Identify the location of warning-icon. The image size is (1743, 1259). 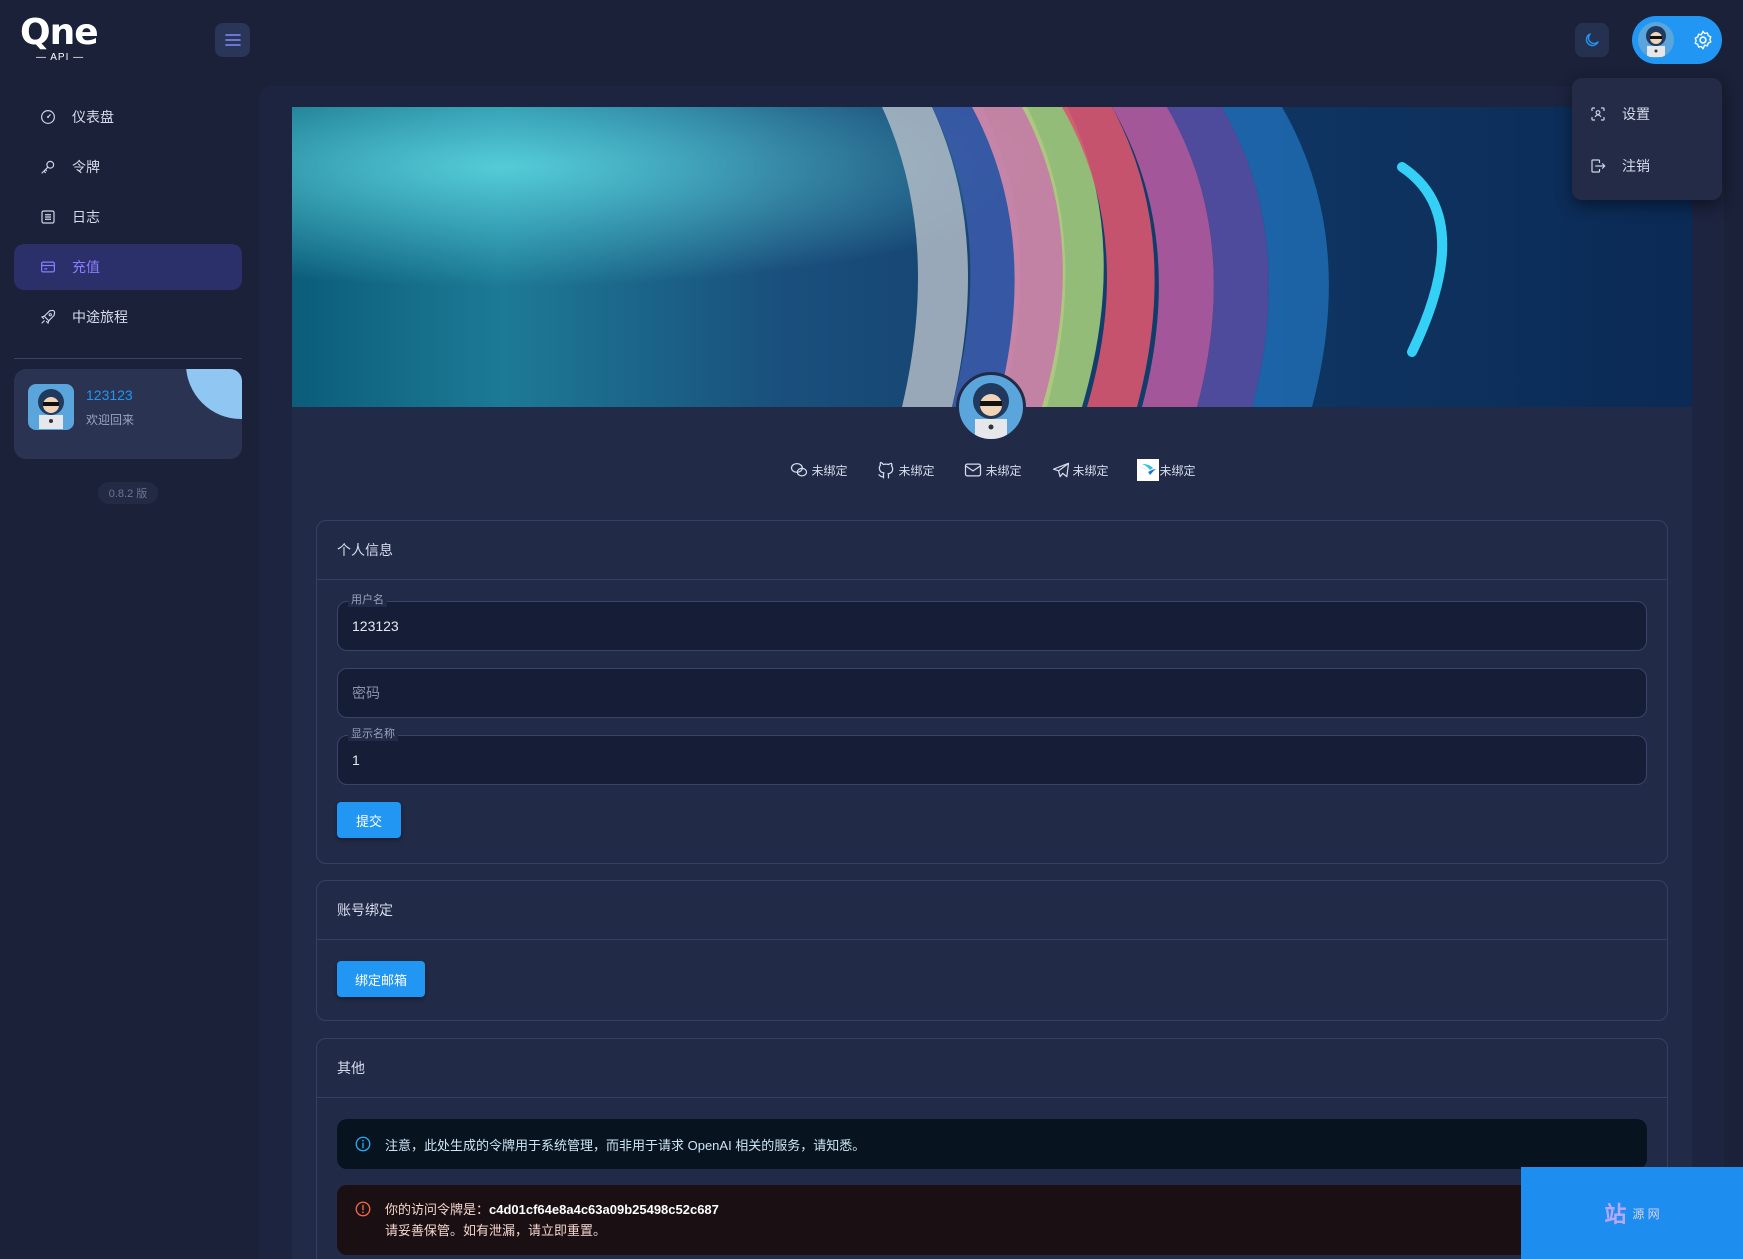
(363, 1209).